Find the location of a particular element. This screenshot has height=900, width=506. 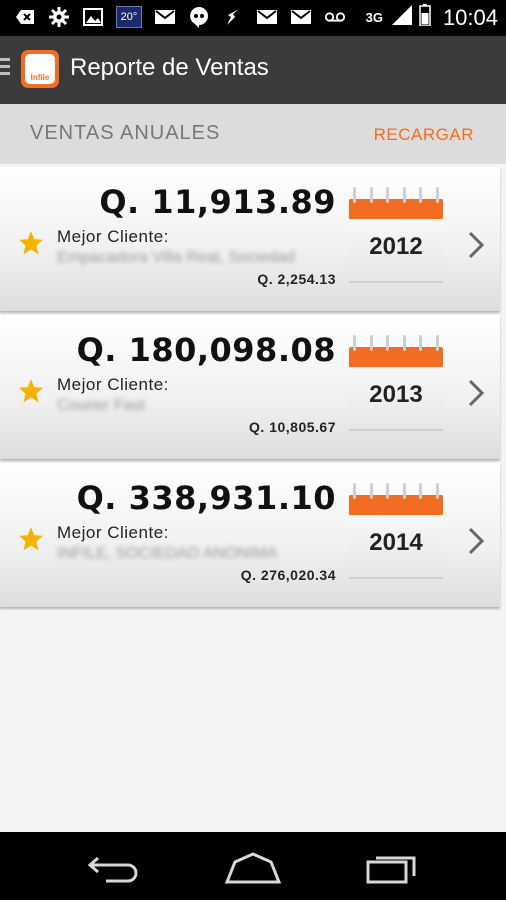

best-client-name: INFILE, SOCIEDAD ANONIMA is located at coordinates (167, 553).